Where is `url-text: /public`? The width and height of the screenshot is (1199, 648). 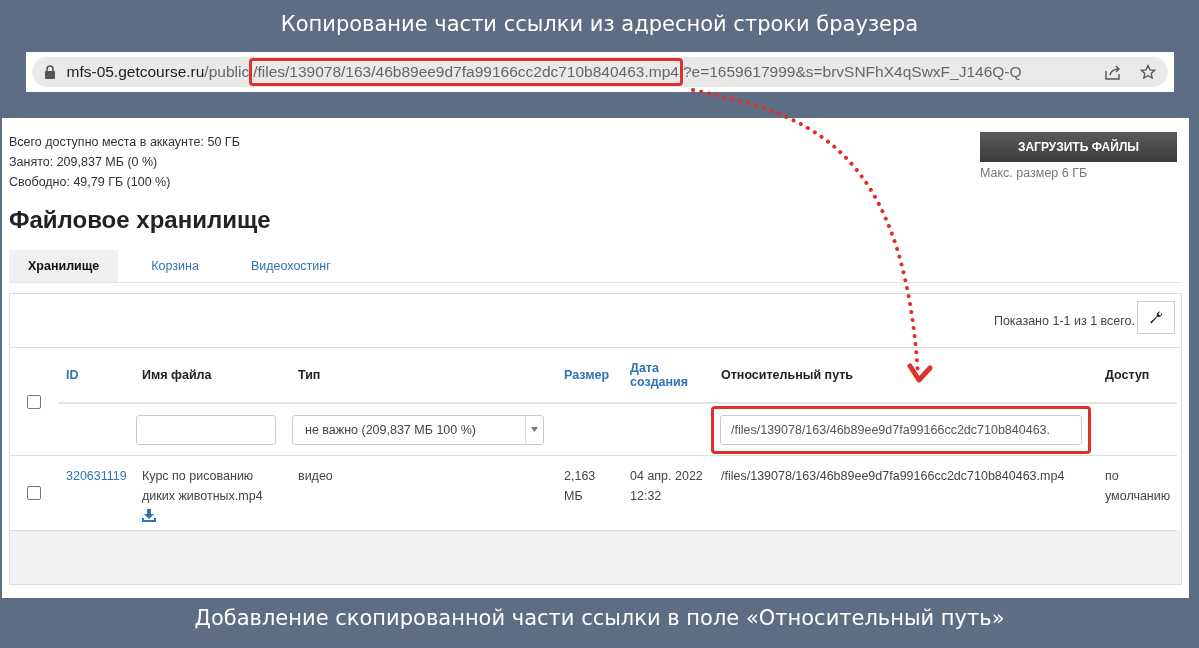
url-text: /public is located at coordinates (227, 72).